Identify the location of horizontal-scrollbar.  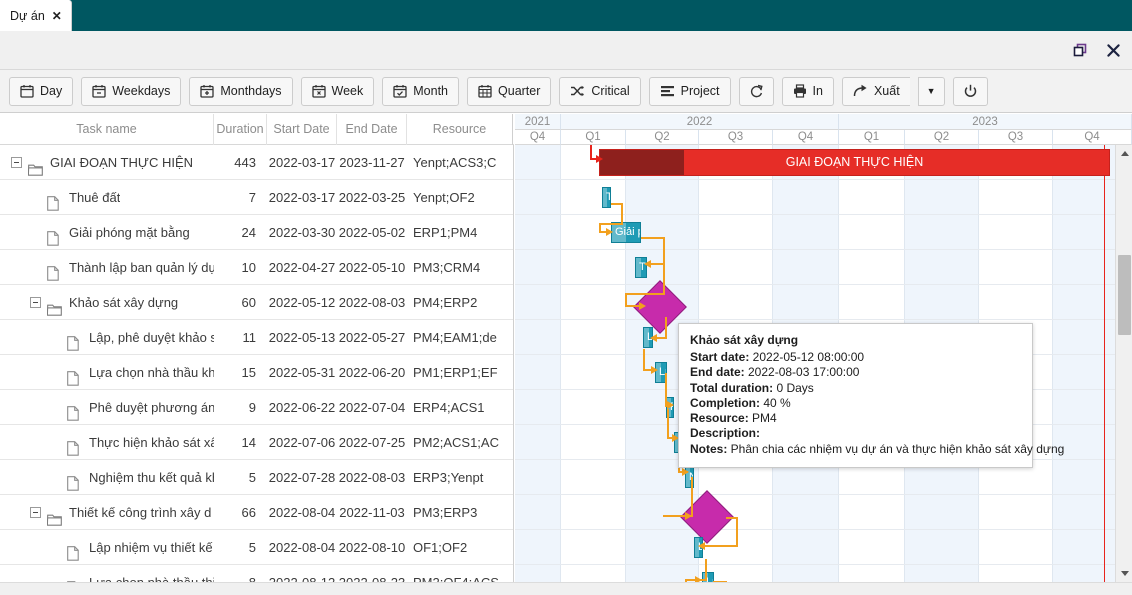
(566, 588).